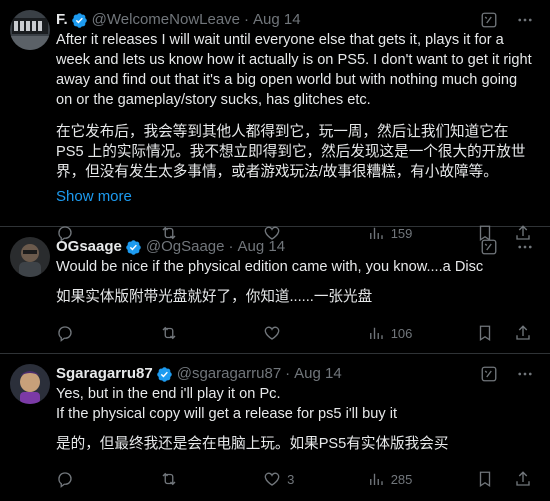 This screenshot has height=501, width=550. Describe the element at coordinates (401, 333) in the screenshot. I see `view-count: 106` at that location.